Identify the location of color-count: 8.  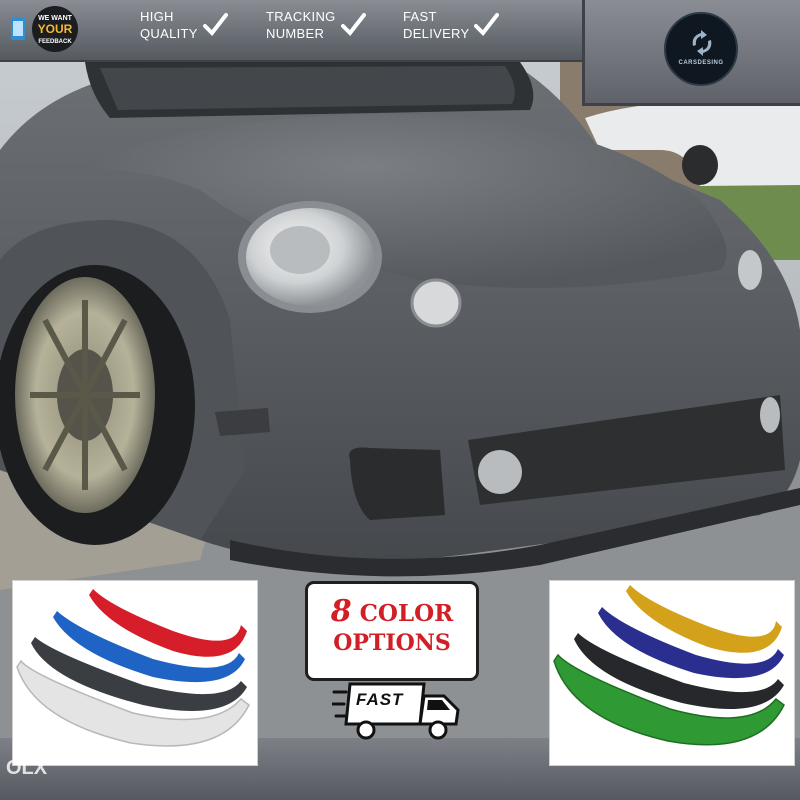
(341, 611).